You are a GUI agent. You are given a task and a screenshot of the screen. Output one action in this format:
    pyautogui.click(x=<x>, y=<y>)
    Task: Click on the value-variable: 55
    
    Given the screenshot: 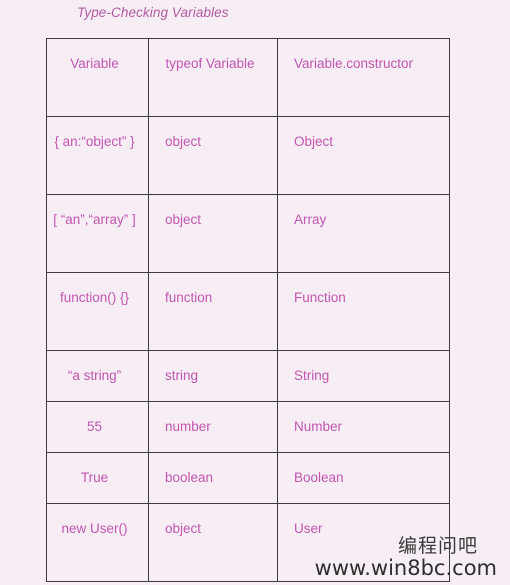 What is the action you would take?
    pyautogui.click(x=94, y=426)
    